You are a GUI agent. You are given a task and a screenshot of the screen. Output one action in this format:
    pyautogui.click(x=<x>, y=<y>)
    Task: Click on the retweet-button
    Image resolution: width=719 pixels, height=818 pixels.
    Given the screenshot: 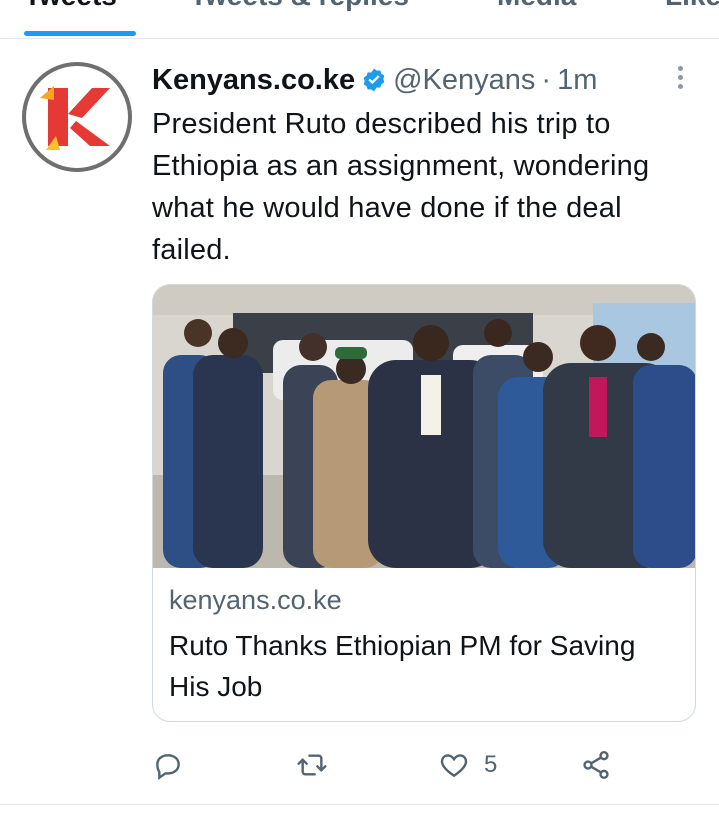 What is the action you would take?
    pyautogui.click(x=312, y=765)
    